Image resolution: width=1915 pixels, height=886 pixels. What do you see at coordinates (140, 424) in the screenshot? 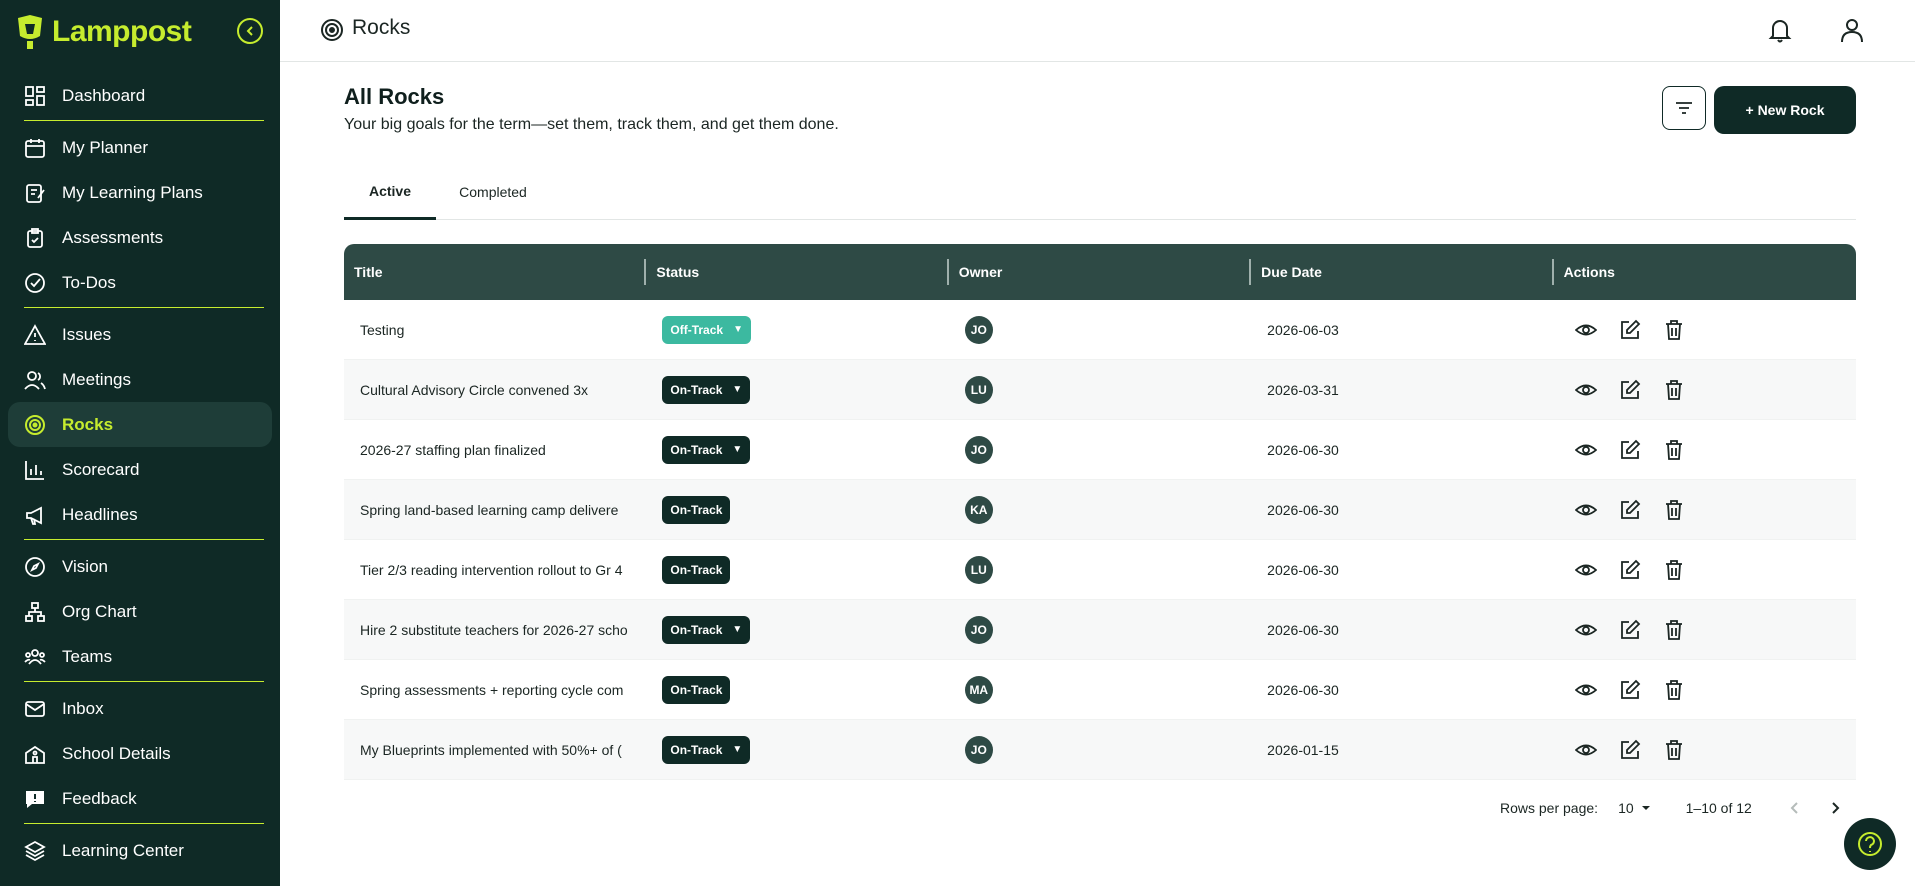
I see `sidebar-item-rocks: Rocks` at bounding box center [140, 424].